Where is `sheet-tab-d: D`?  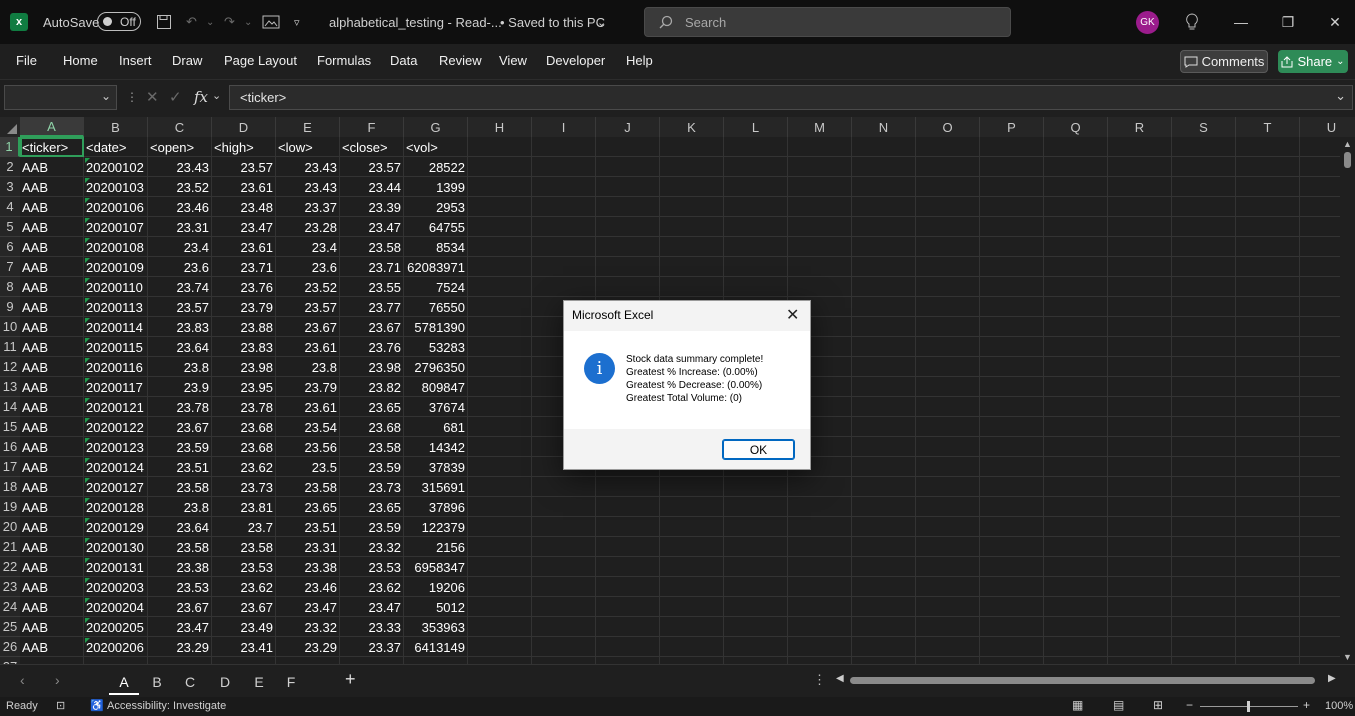
sheet-tab-d: D is located at coordinates (225, 682).